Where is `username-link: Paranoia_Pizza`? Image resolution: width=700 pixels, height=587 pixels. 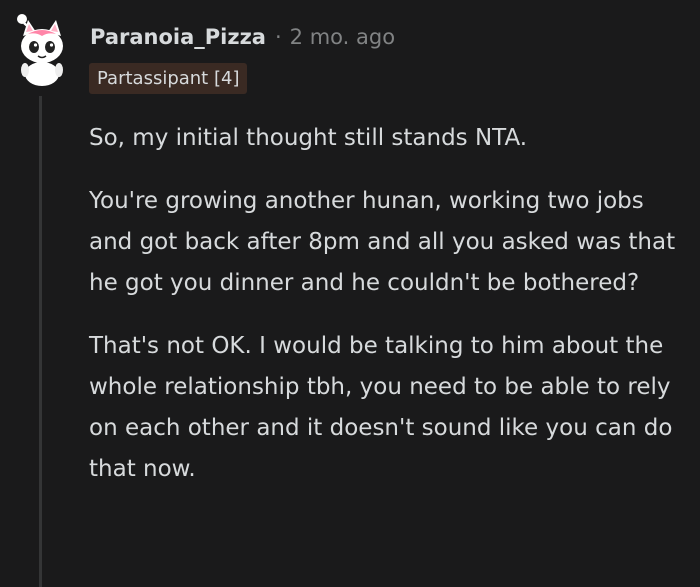
username-link: Paranoia_Pizza is located at coordinates (178, 37).